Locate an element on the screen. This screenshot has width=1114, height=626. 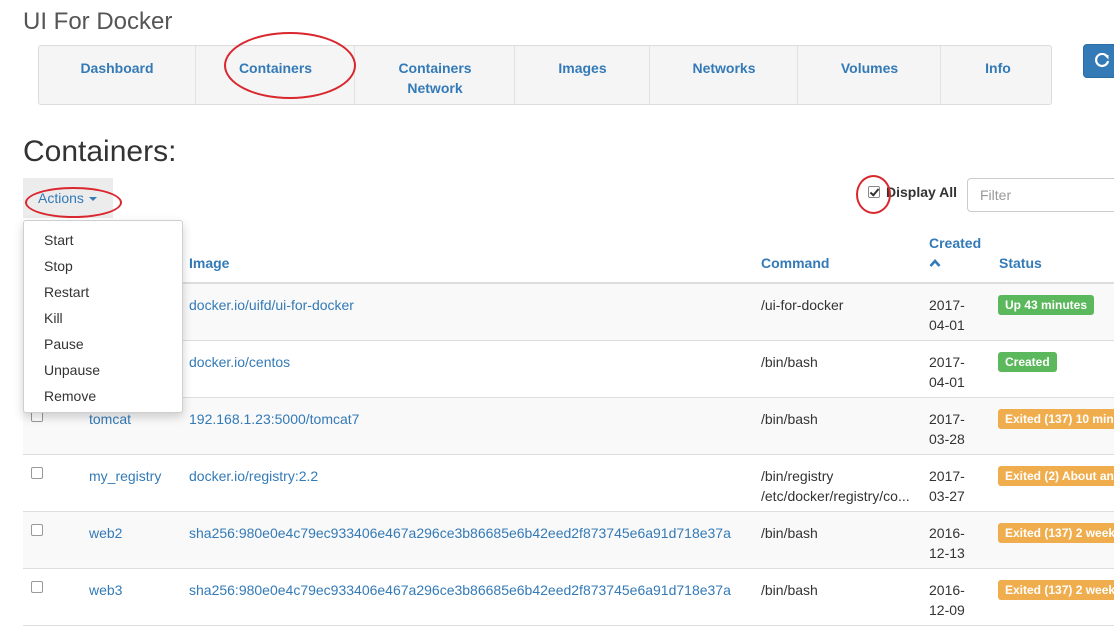
command-line: /ui-for-docker is located at coordinates (802, 305).